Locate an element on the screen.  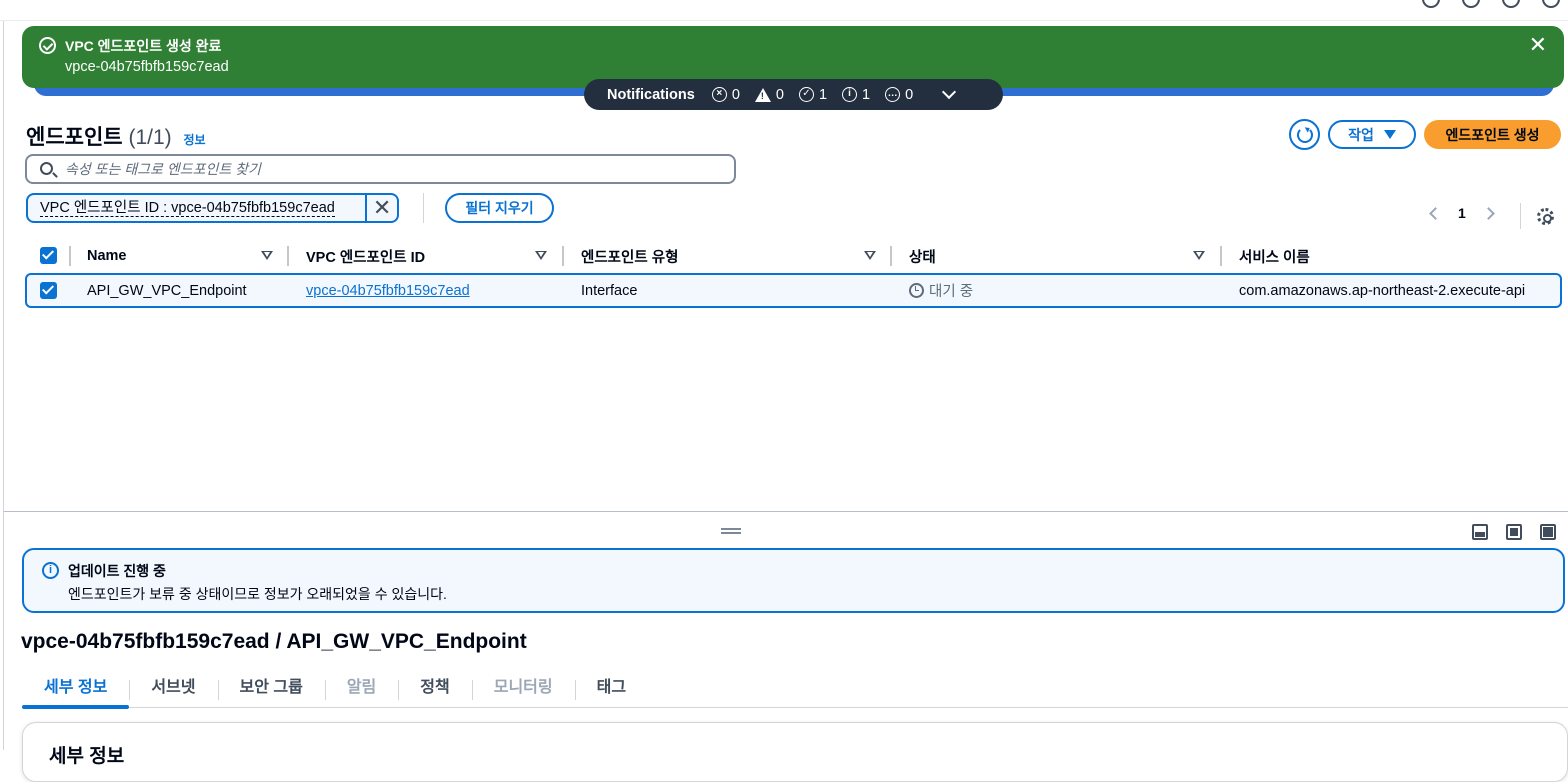
tab-policy: 정책 is located at coordinates (434, 691).